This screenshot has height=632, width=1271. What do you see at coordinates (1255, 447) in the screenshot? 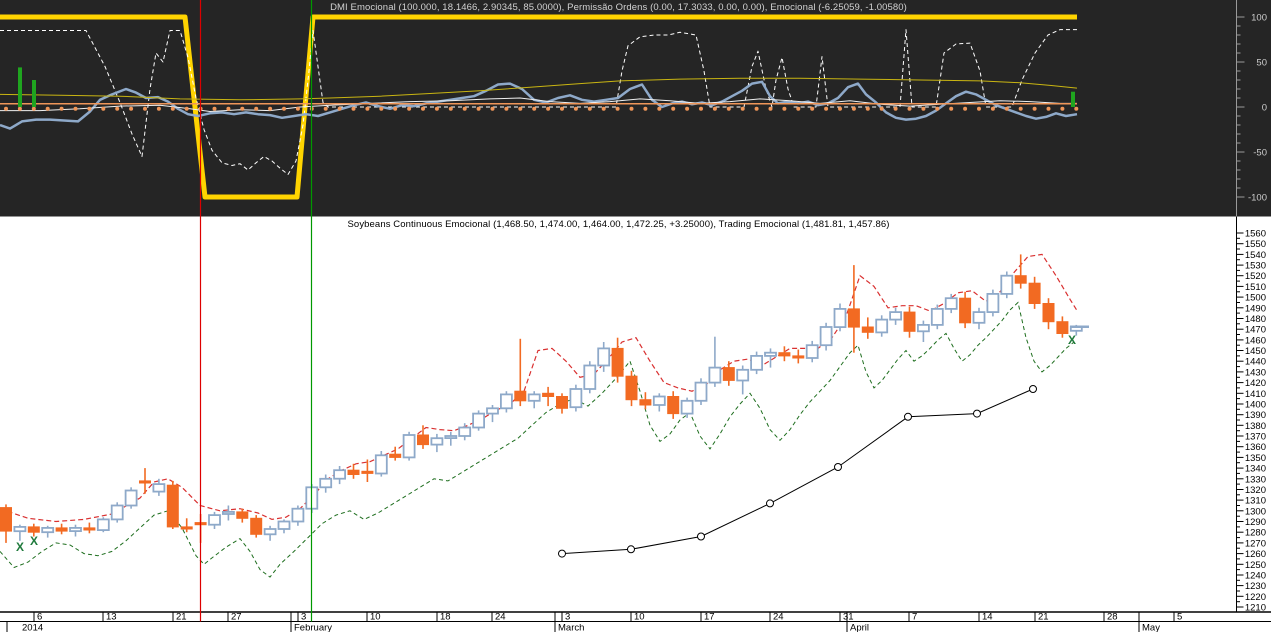
I see `price-y-tick-label: 1360` at bounding box center [1255, 447].